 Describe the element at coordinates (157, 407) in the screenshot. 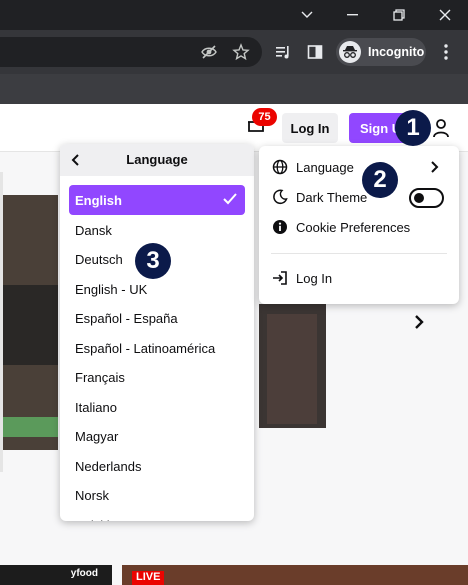

I see `language-option-italiano: Italiano` at that location.